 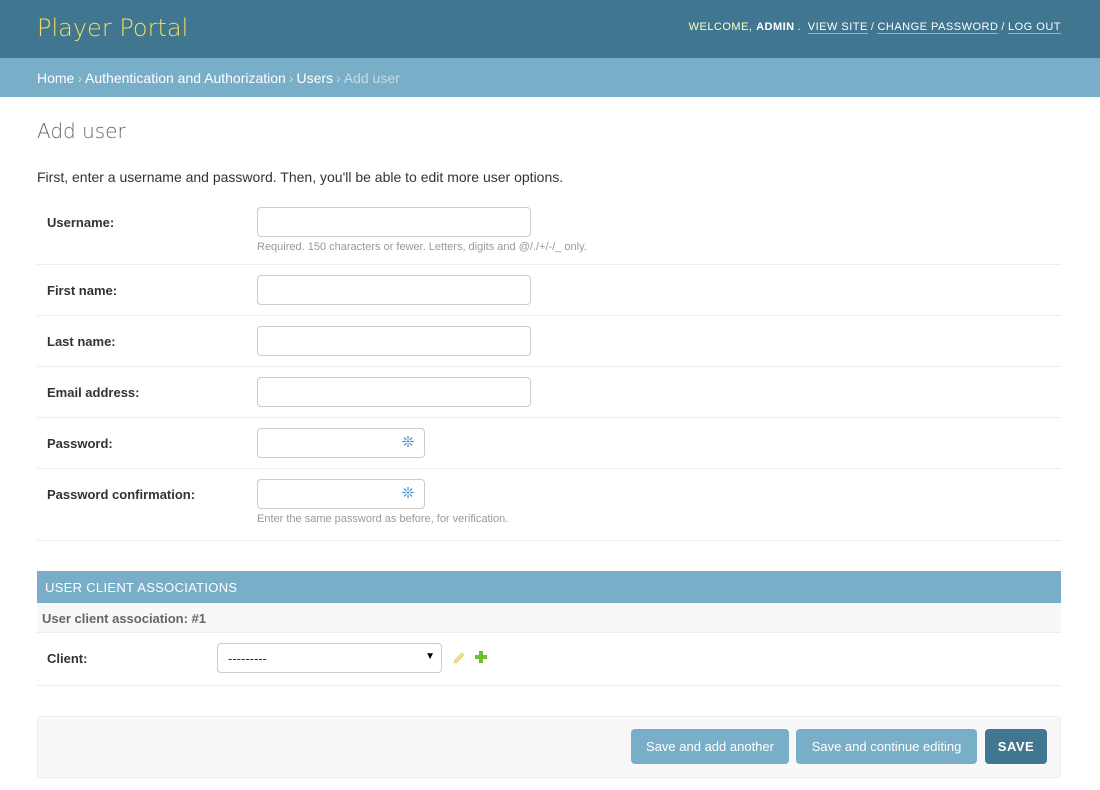 I want to click on username-label: Username:, so click(x=81, y=222).